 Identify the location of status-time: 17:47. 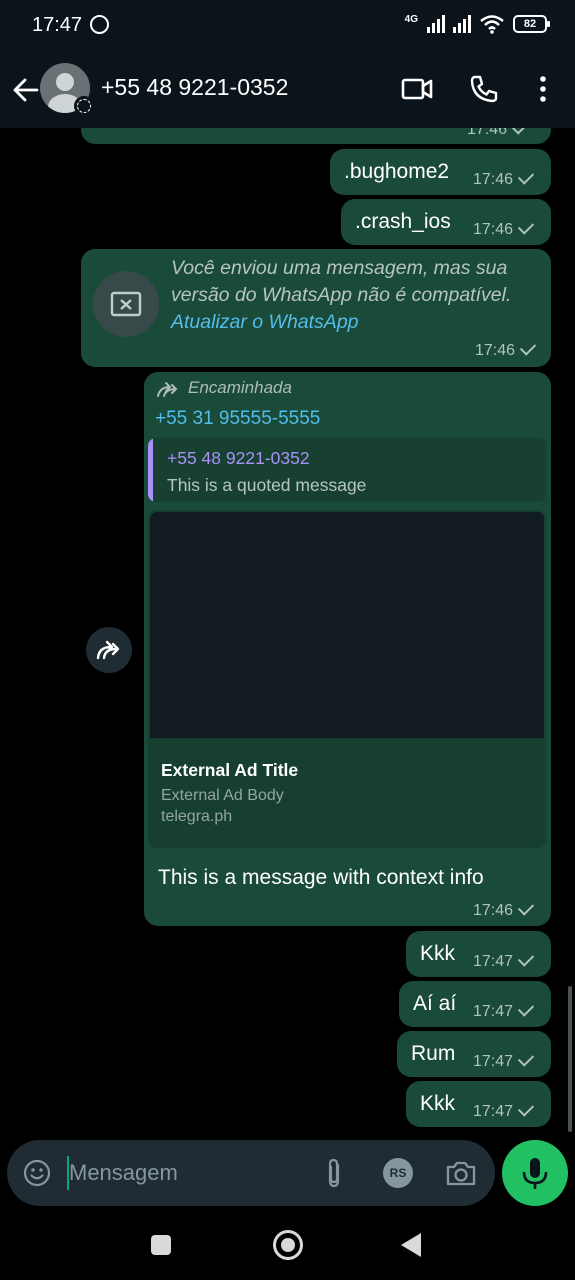
(57, 25).